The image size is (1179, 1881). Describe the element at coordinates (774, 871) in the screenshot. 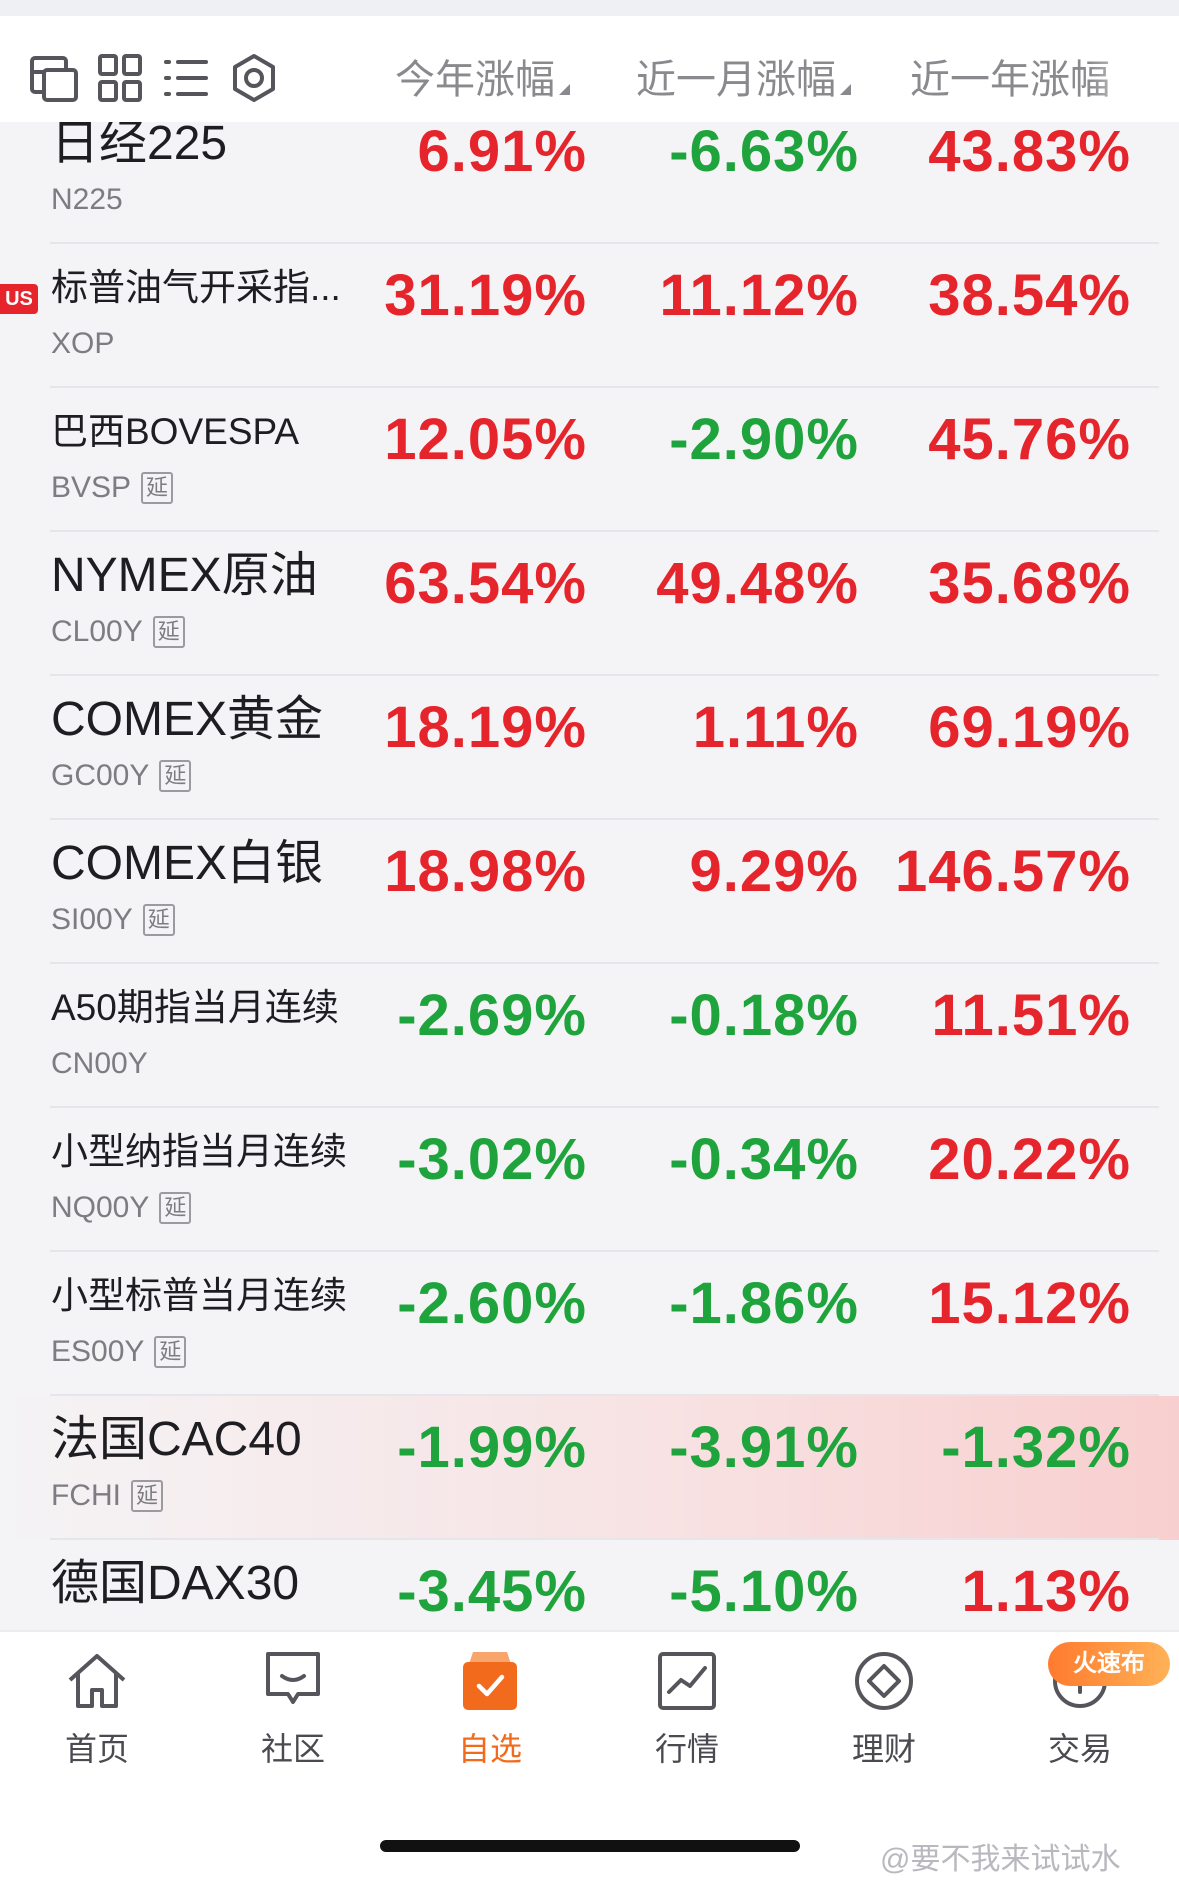

I see `month-change: 9.29%` at that location.